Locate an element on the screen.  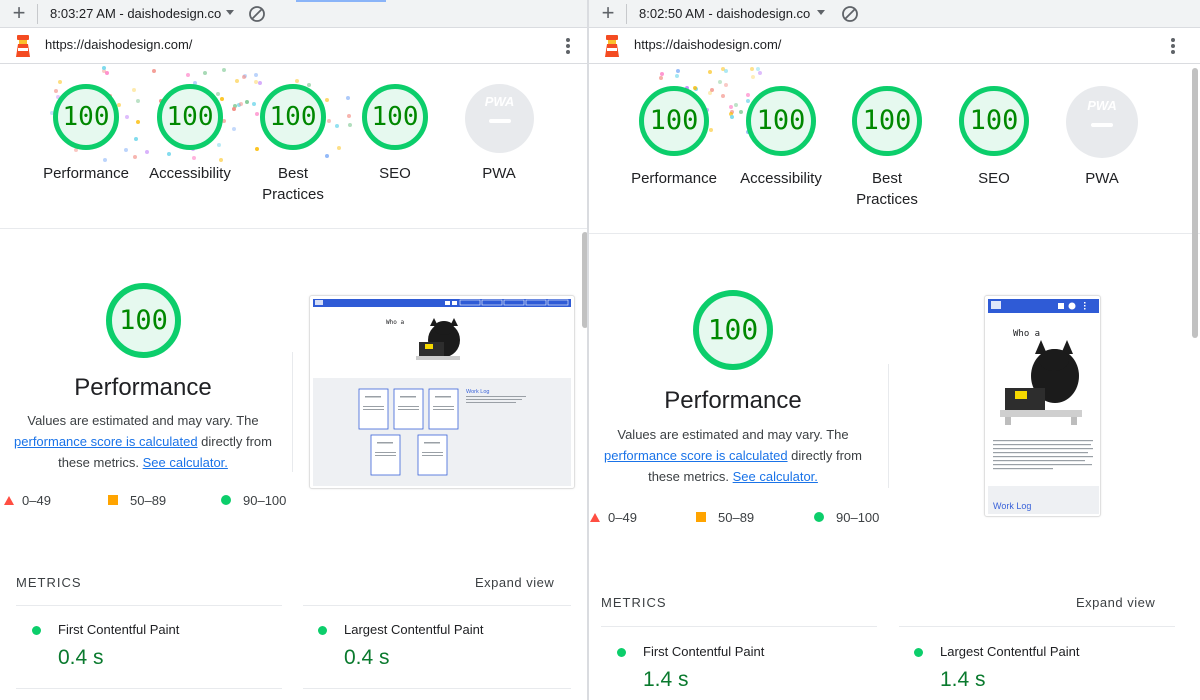
scrollbar-thumb is located at coordinates (1195, 203).